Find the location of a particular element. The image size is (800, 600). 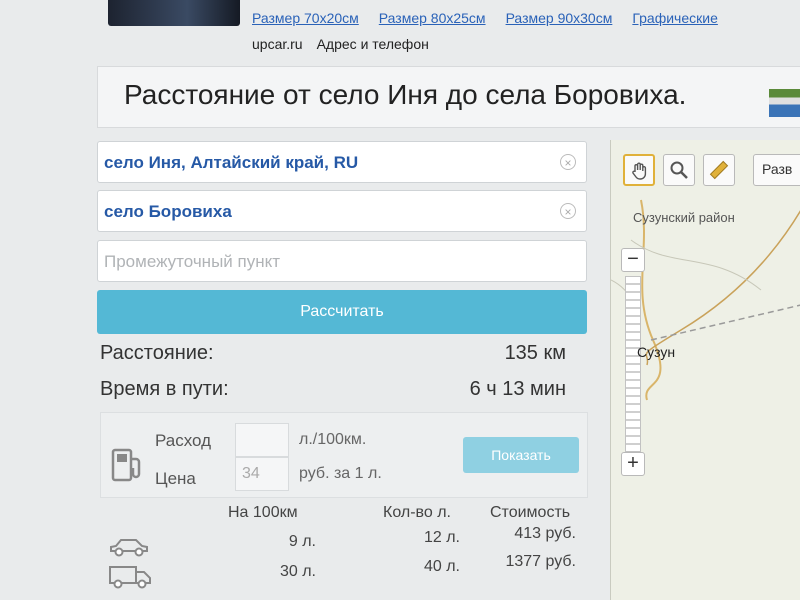

table-header-per100: На 100км is located at coordinates (263, 512).